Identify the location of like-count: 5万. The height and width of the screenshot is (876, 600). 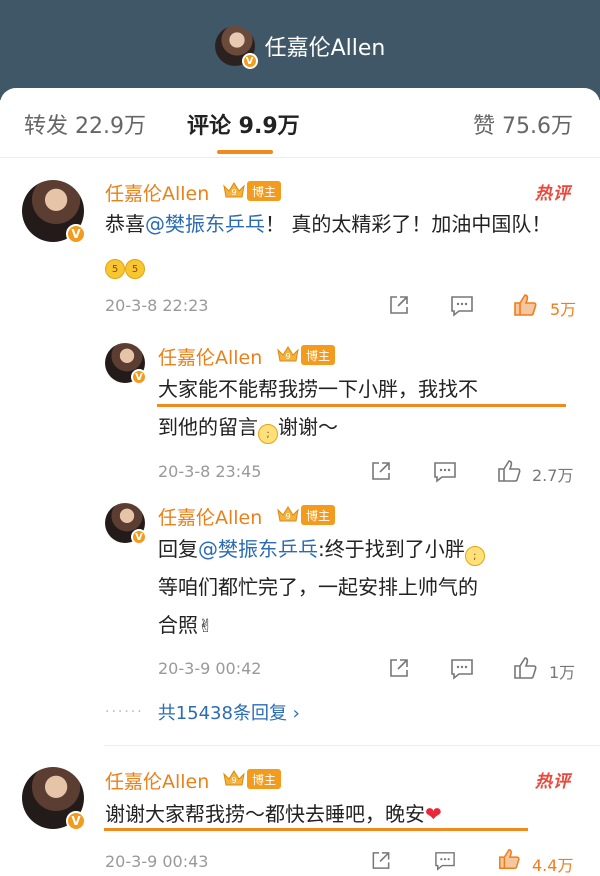
(563, 309).